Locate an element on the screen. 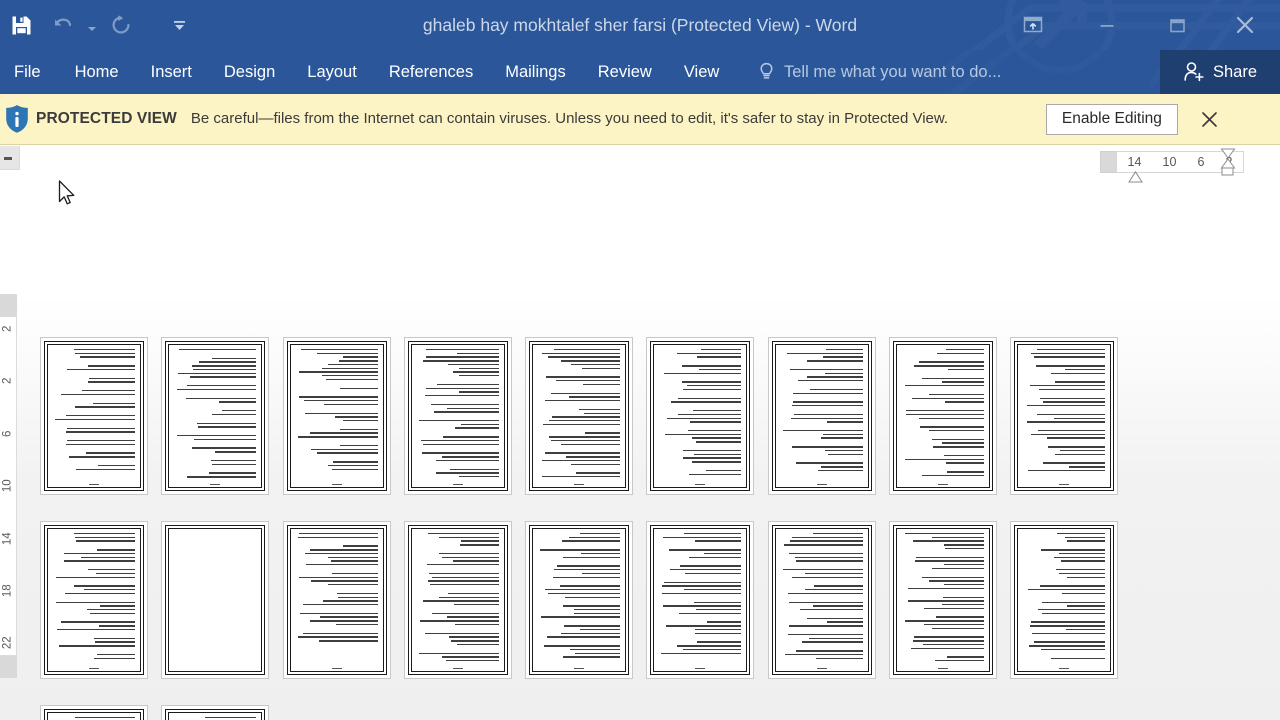  close-message-bar-icon is located at coordinates (1210, 119).